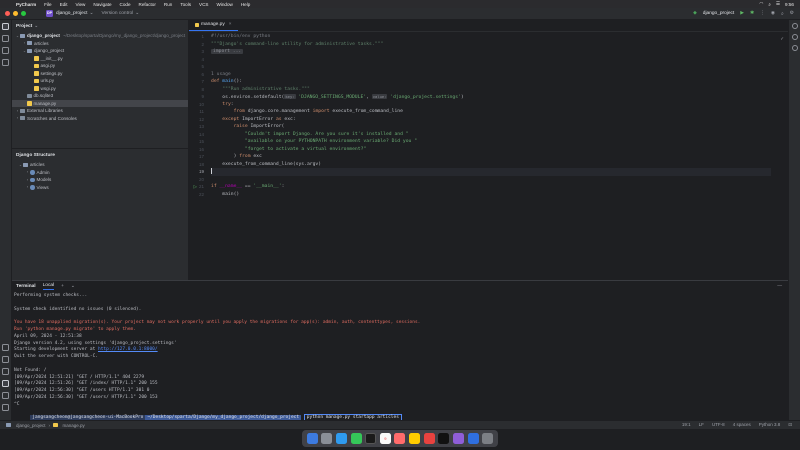 This screenshot has height=450, width=800. Describe the element at coordinates (701, 425) in the screenshot. I see `line-separator: LF` at that location.